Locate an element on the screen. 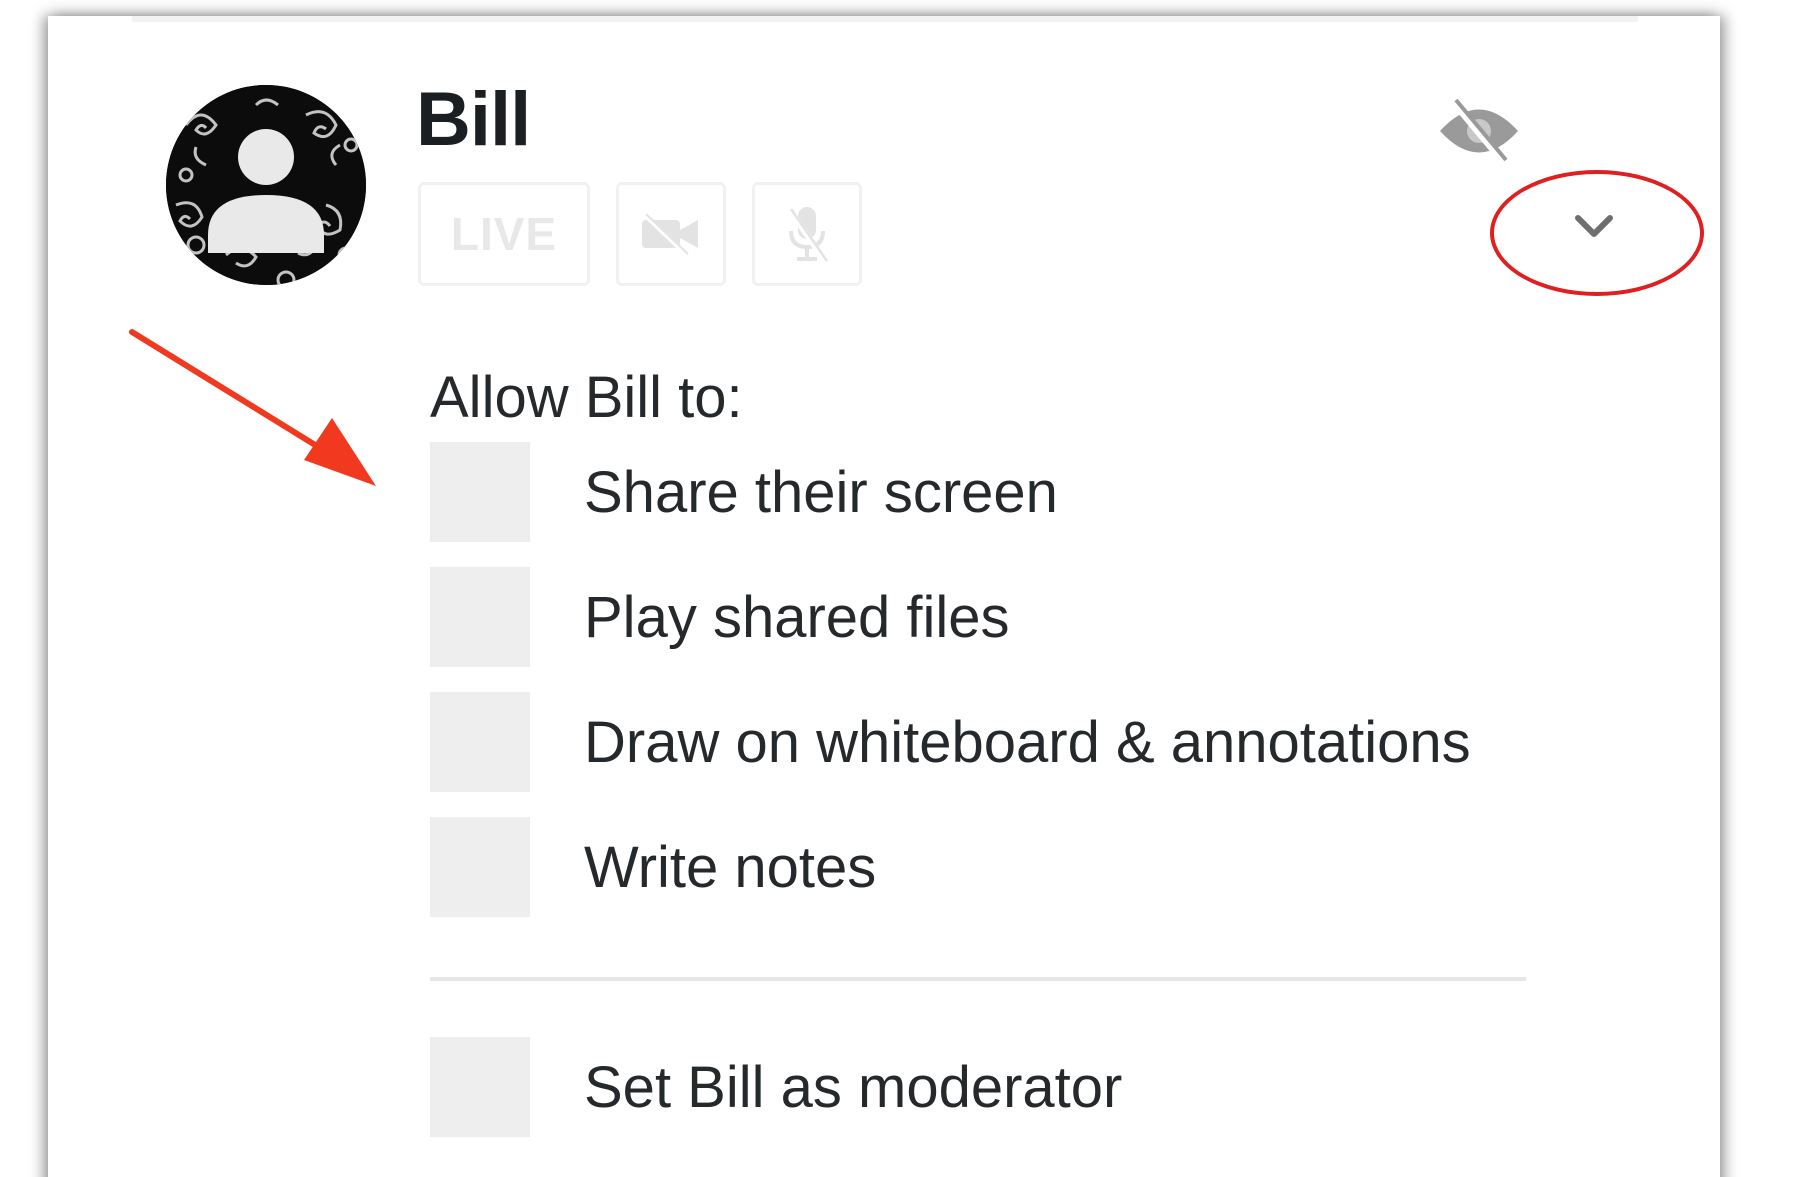 The height and width of the screenshot is (1177, 1813). card-top-divider is located at coordinates (885, 19).